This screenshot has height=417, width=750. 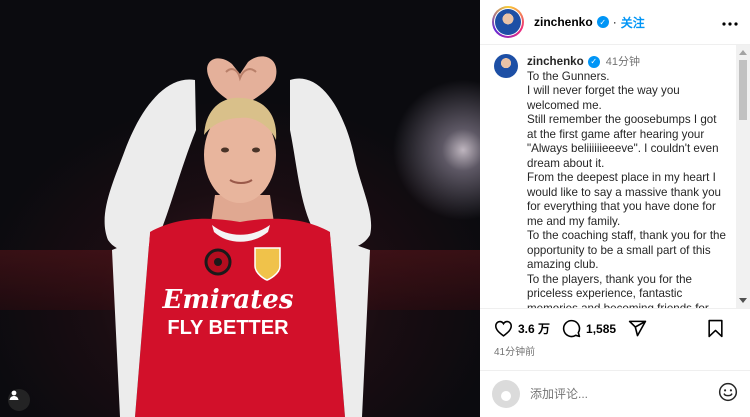 I want to click on user-tag-button, so click(x=19, y=400).